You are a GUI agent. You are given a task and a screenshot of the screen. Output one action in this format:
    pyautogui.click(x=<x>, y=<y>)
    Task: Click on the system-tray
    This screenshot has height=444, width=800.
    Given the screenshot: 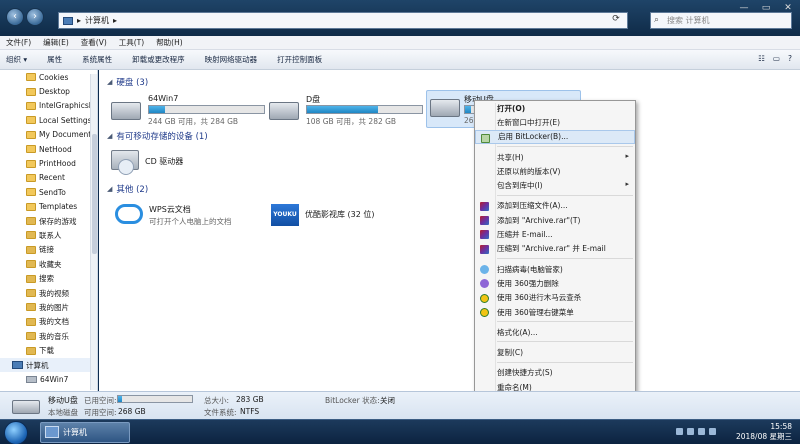 What is the action you would take?
    pyautogui.click(x=696, y=431)
    